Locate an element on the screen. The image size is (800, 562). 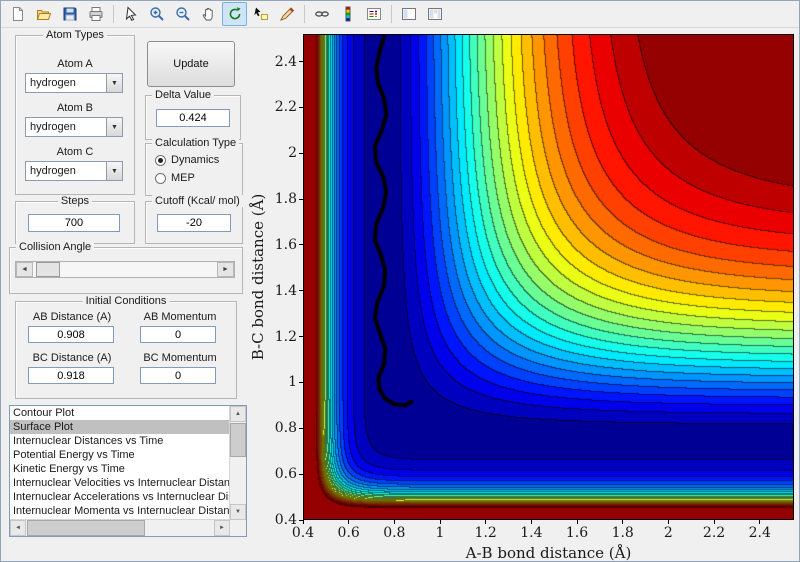
x-tick-label: 1.6 is located at coordinates (577, 533).